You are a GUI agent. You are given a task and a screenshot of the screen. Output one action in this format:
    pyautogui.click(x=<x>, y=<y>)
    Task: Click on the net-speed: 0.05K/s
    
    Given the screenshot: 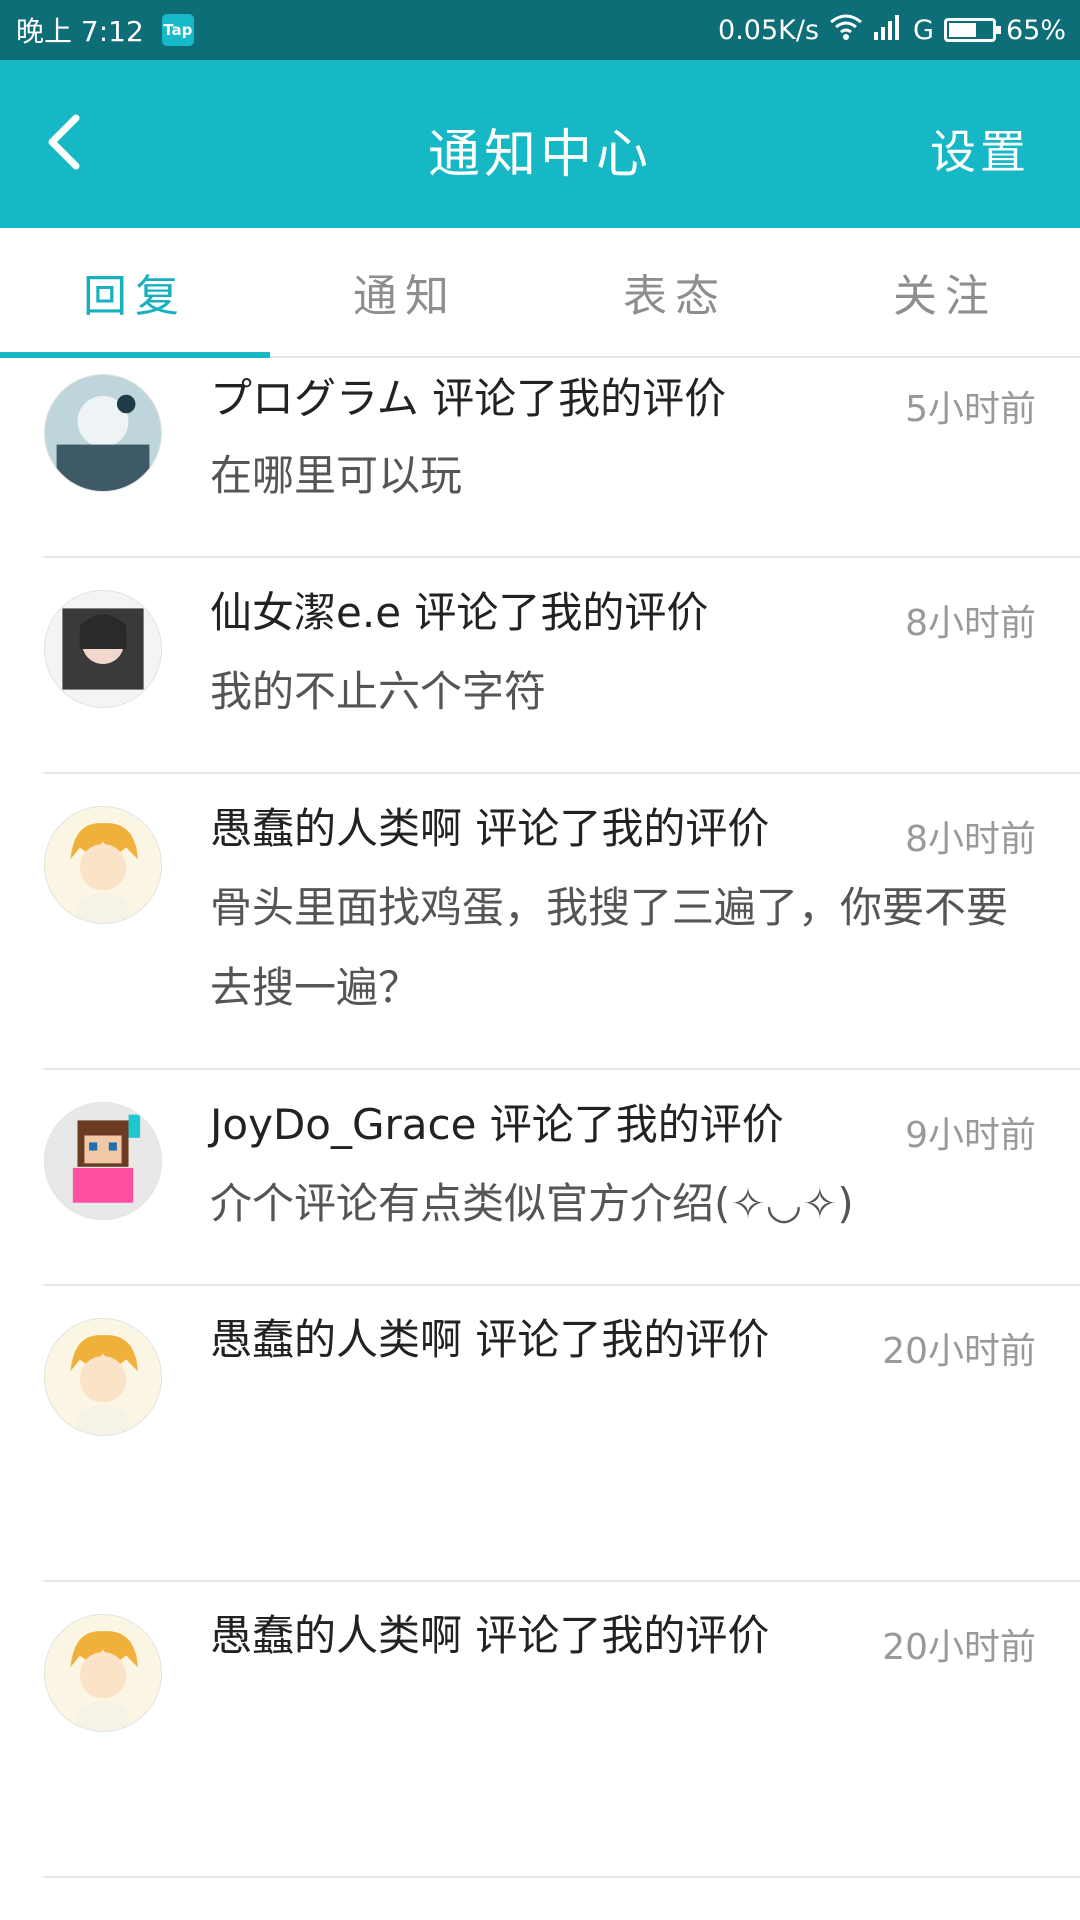 What is the action you would take?
    pyautogui.click(x=769, y=30)
    